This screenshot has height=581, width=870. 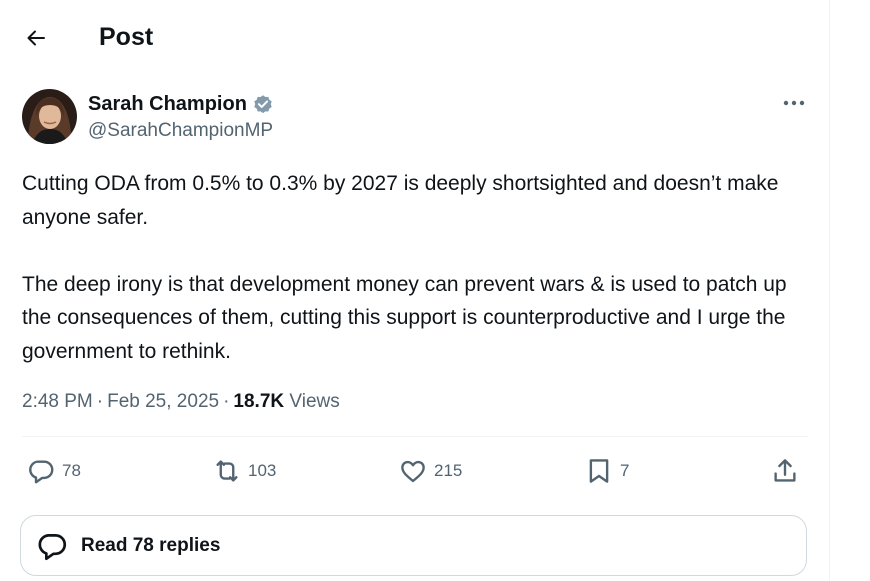 What do you see at coordinates (448, 470) in the screenshot?
I see `like-count: 215` at bounding box center [448, 470].